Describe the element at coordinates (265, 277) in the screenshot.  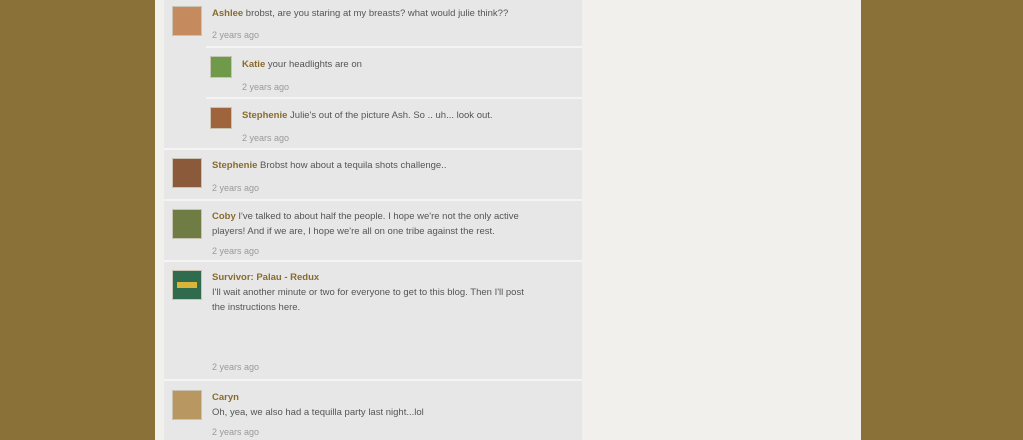
I see `comment-author: Survivor: Palau - Redux` at that location.